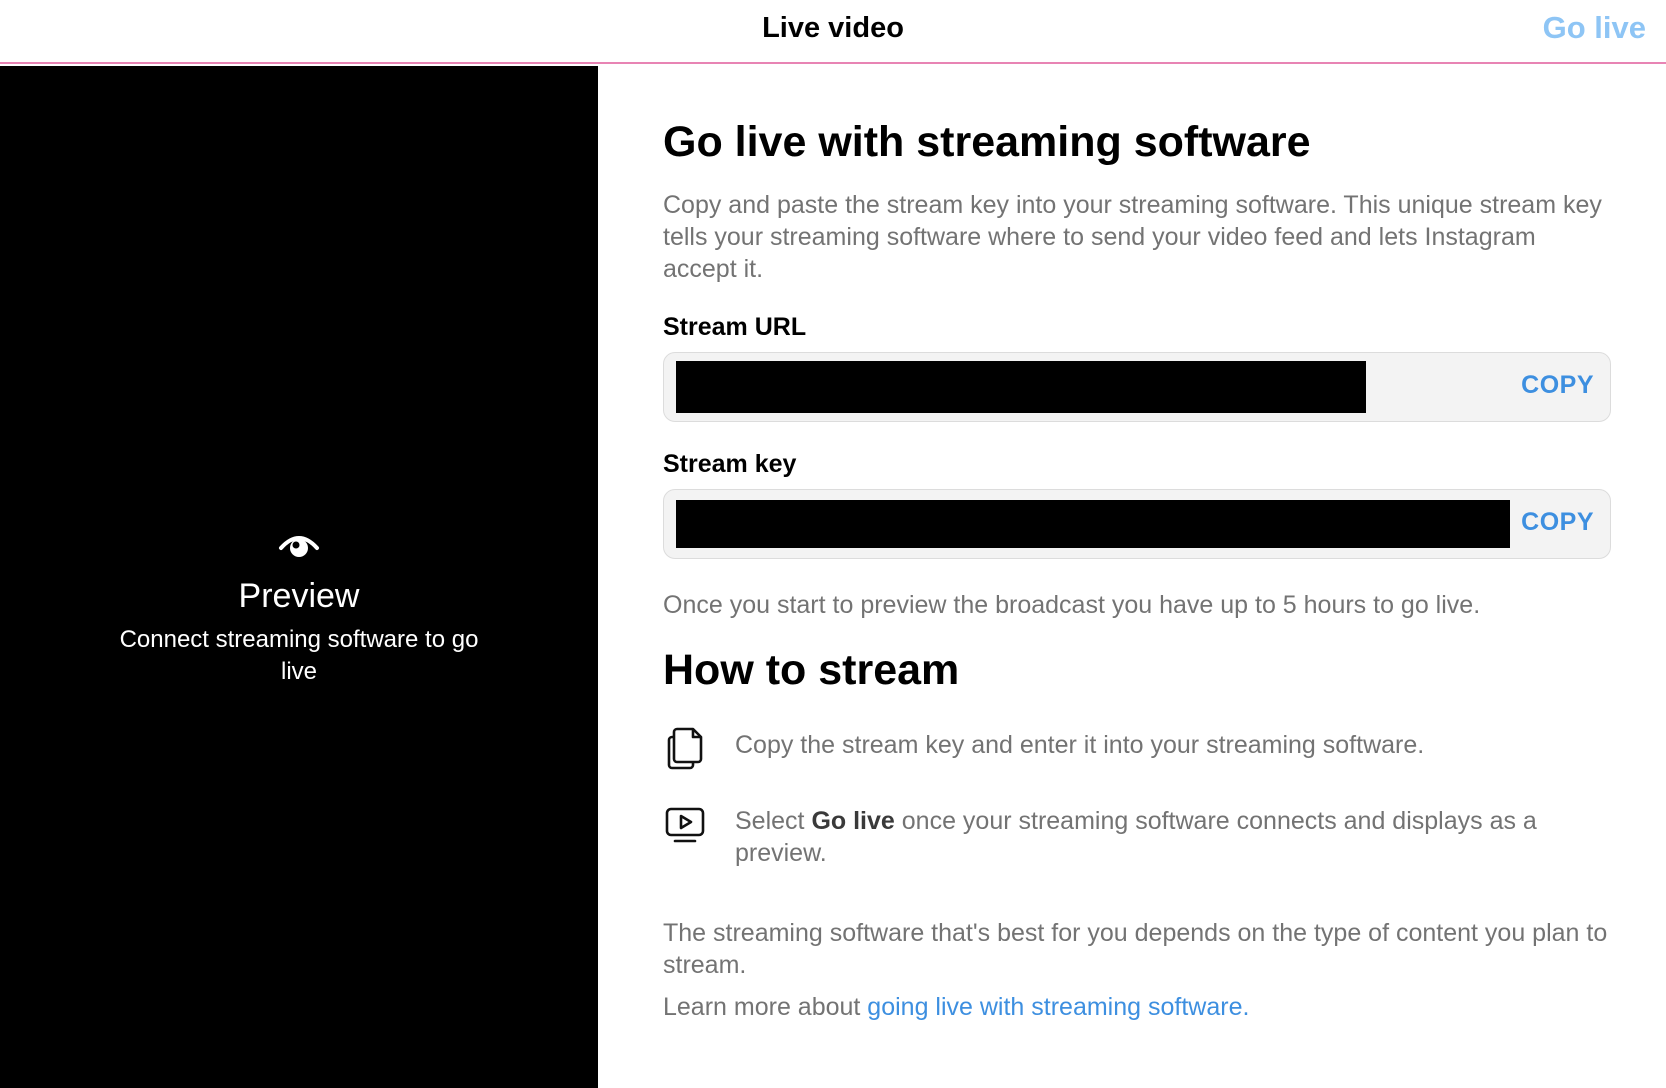 This screenshot has width=1666, height=1088. Describe the element at coordinates (299, 655) in the screenshot. I see `preview-subtitle: Connect streaming software to go live` at that location.